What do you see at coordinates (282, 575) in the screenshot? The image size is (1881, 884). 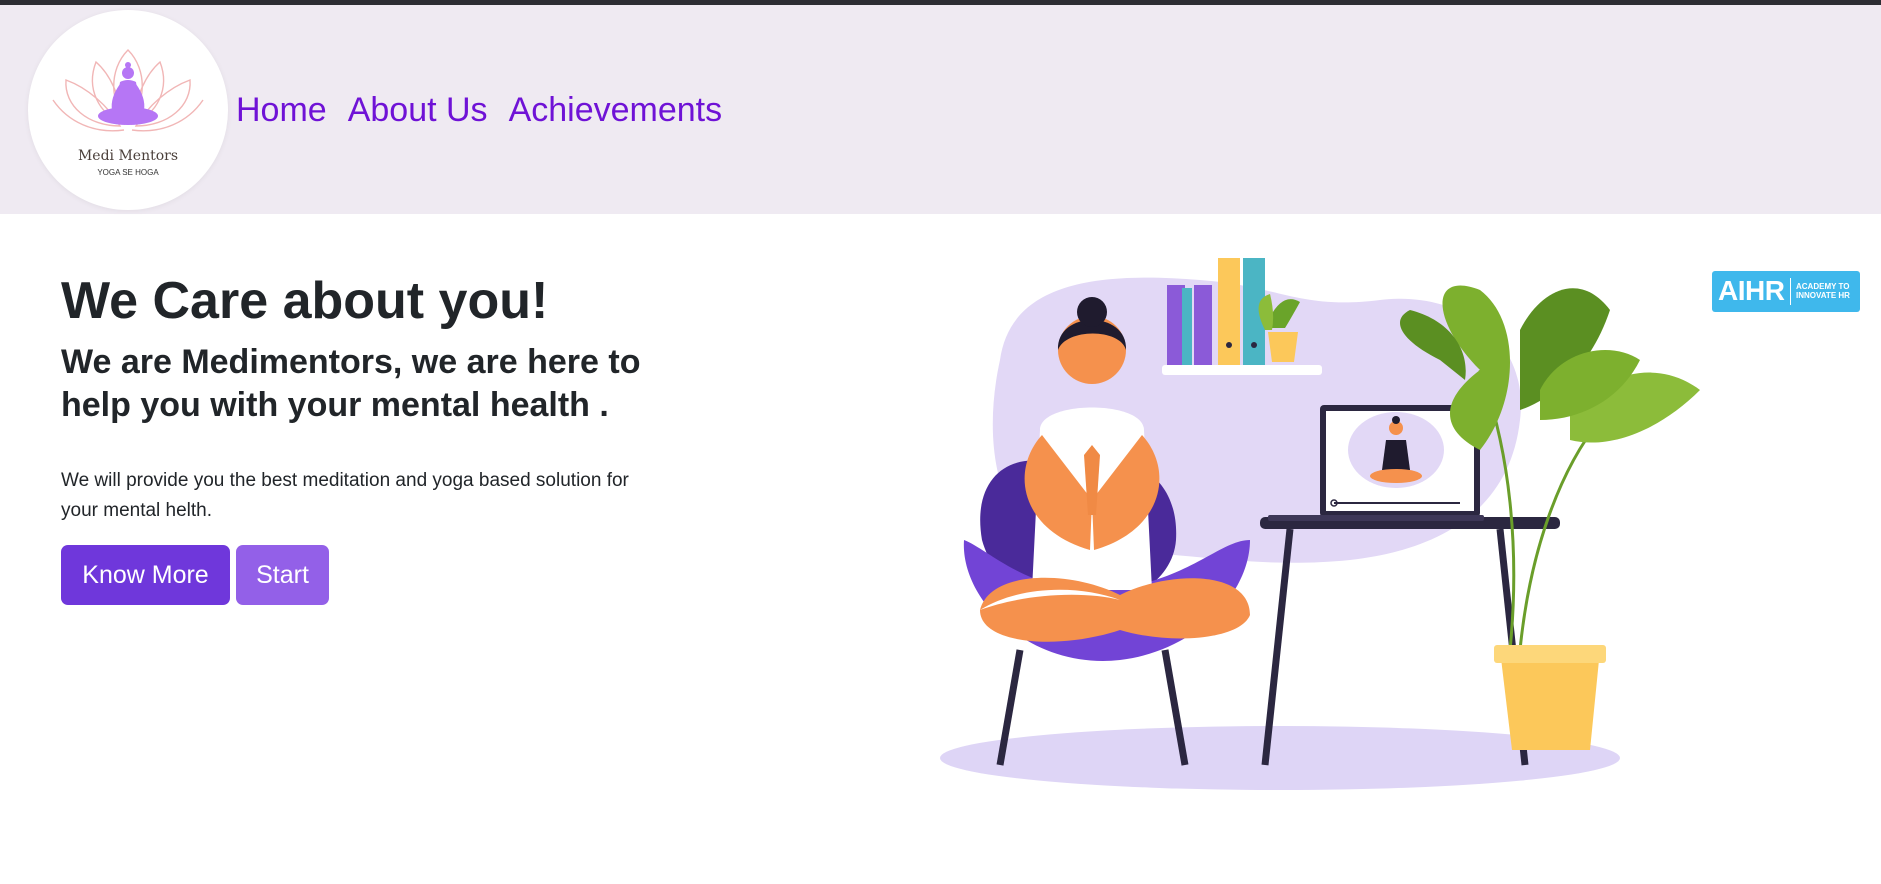 I see `start-button: Start` at bounding box center [282, 575].